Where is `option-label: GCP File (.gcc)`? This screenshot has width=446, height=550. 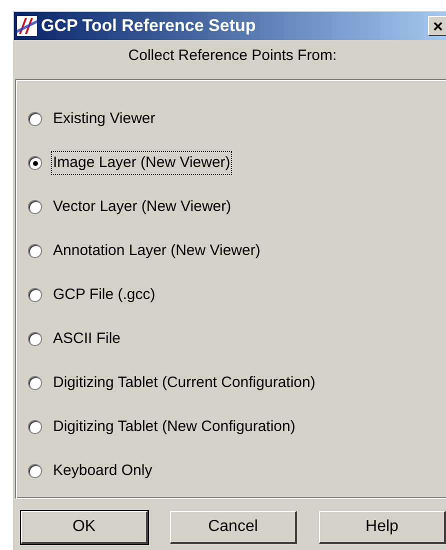 option-label: GCP File (.gcc) is located at coordinates (104, 295).